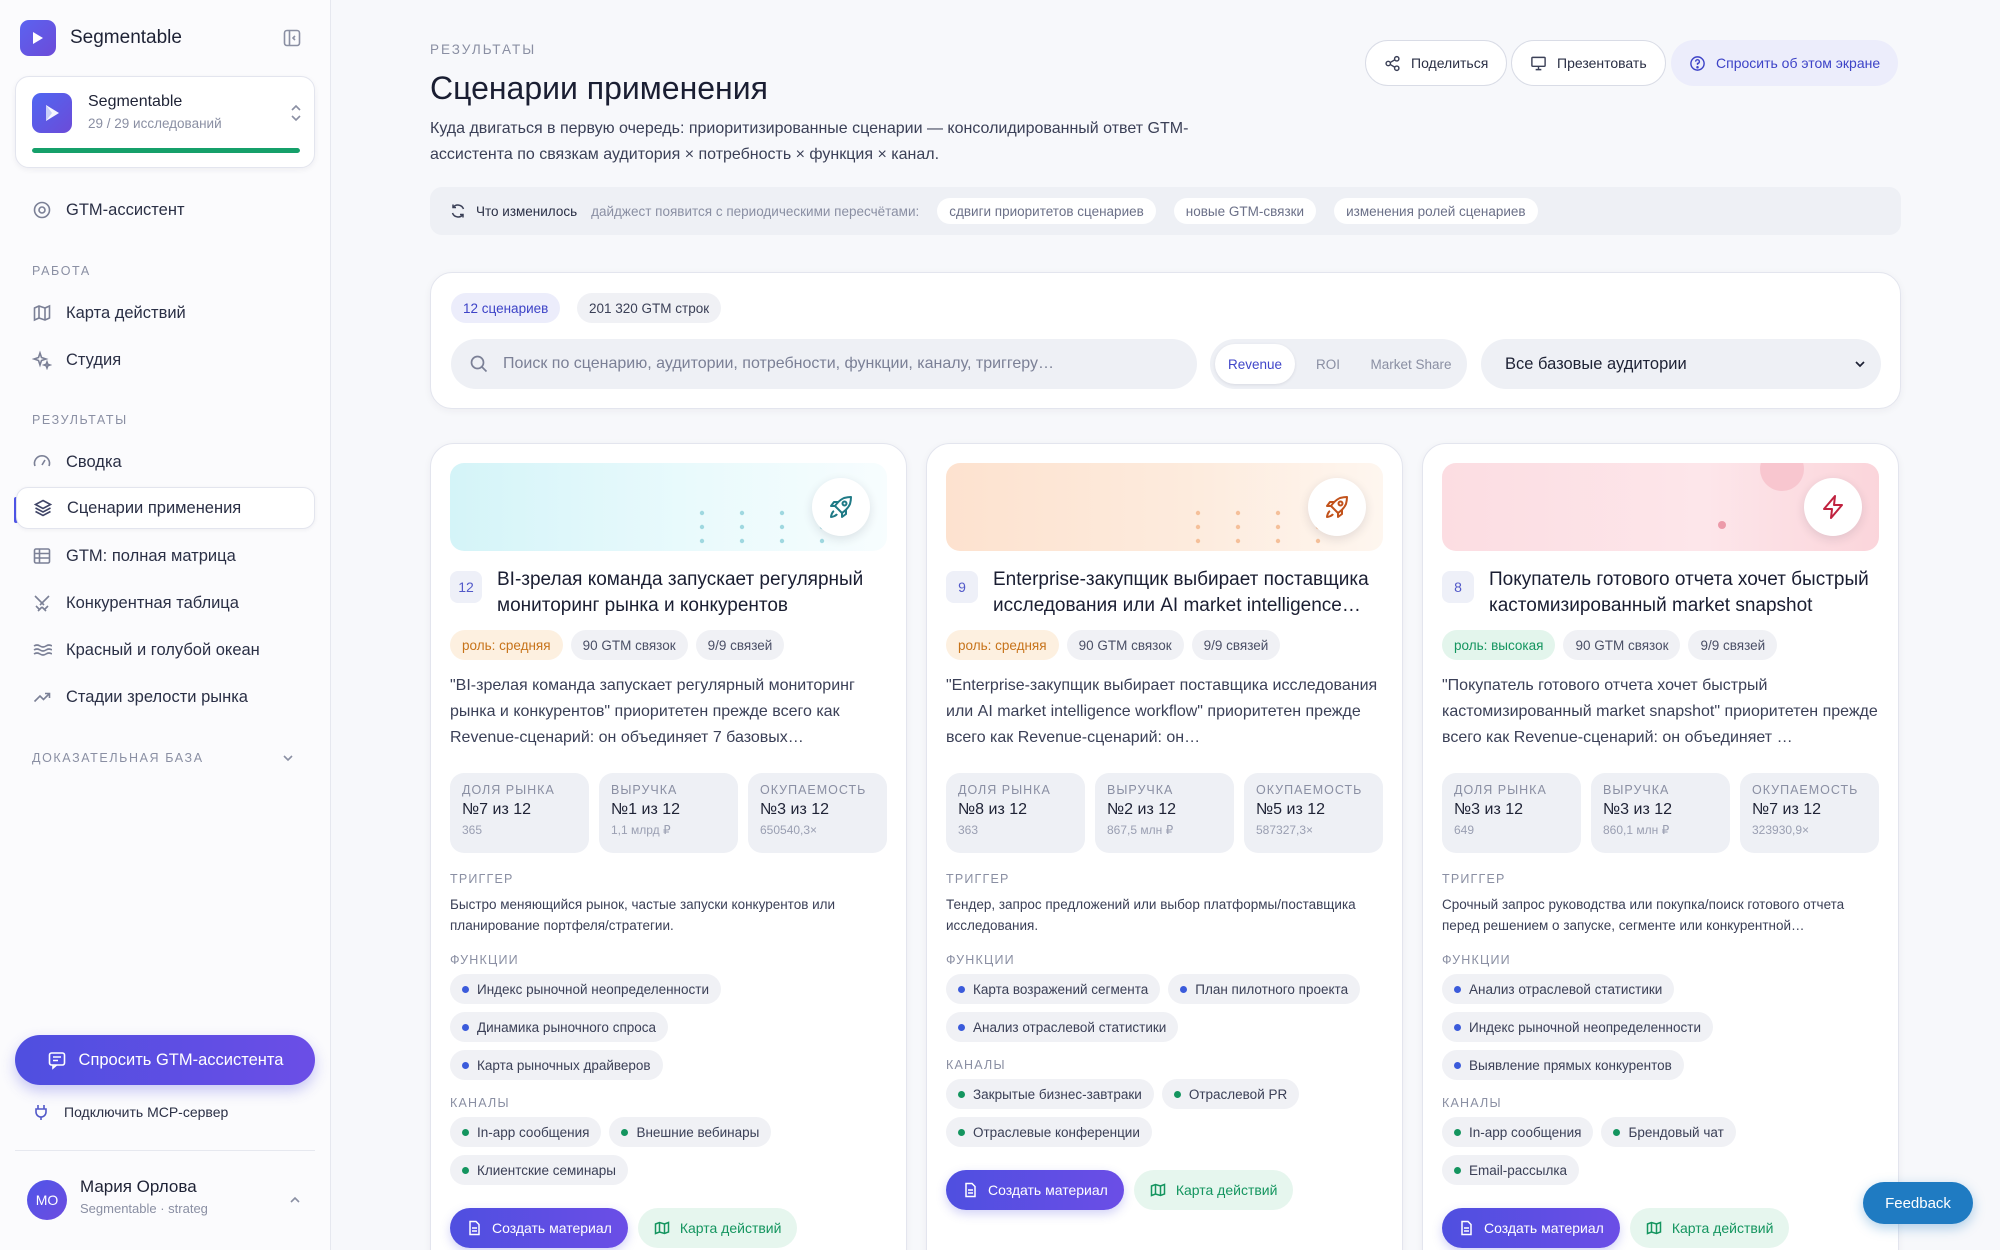  What do you see at coordinates (1436, 63) in the screenshot?
I see `share-button: Поделиться` at bounding box center [1436, 63].